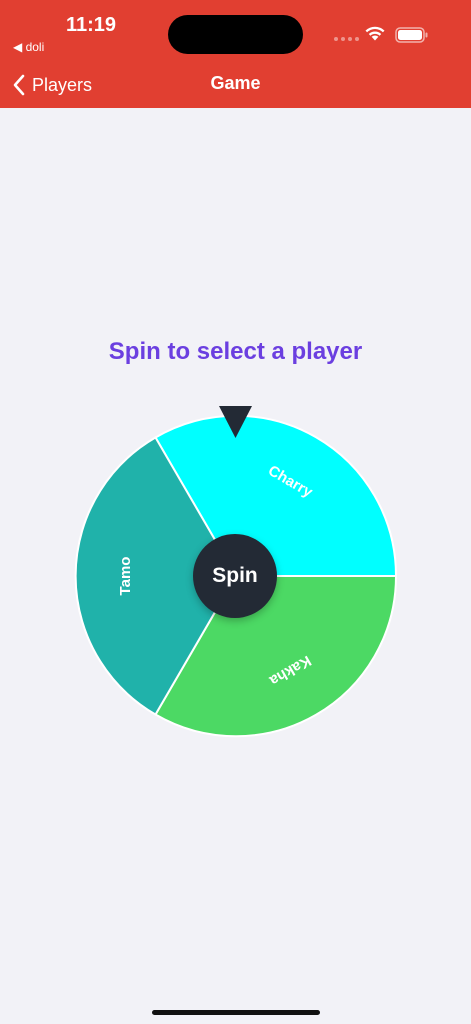 The image size is (471, 1024). Describe the element at coordinates (28, 47) in the screenshot. I see `back-to-app-link: ◀ doli` at that location.